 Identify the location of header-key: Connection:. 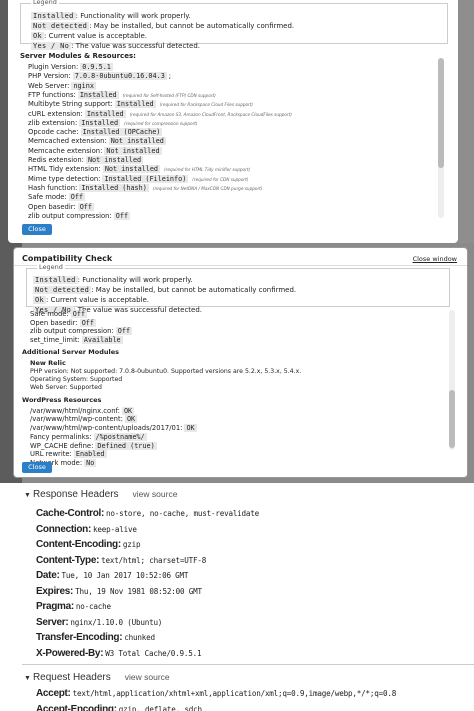
(64, 529).